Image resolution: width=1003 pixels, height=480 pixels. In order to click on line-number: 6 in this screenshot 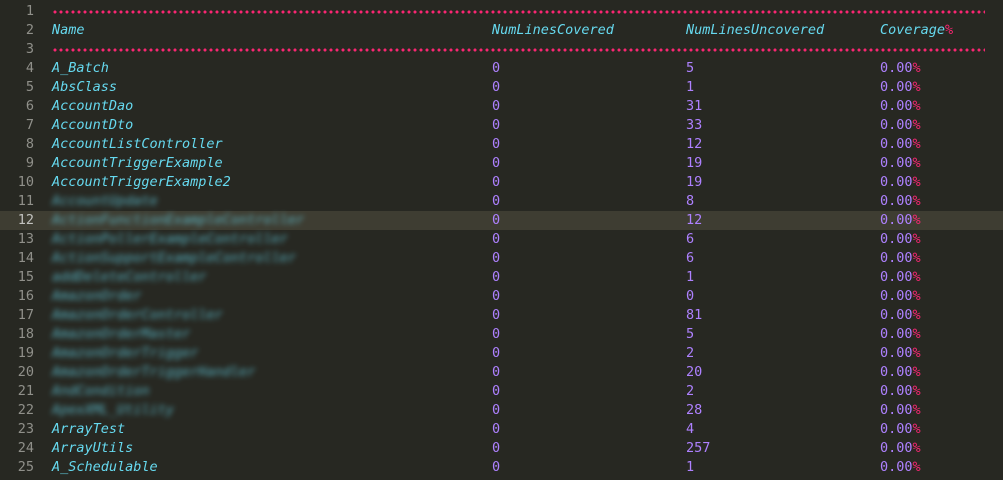, I will do `click(29, 106)`.